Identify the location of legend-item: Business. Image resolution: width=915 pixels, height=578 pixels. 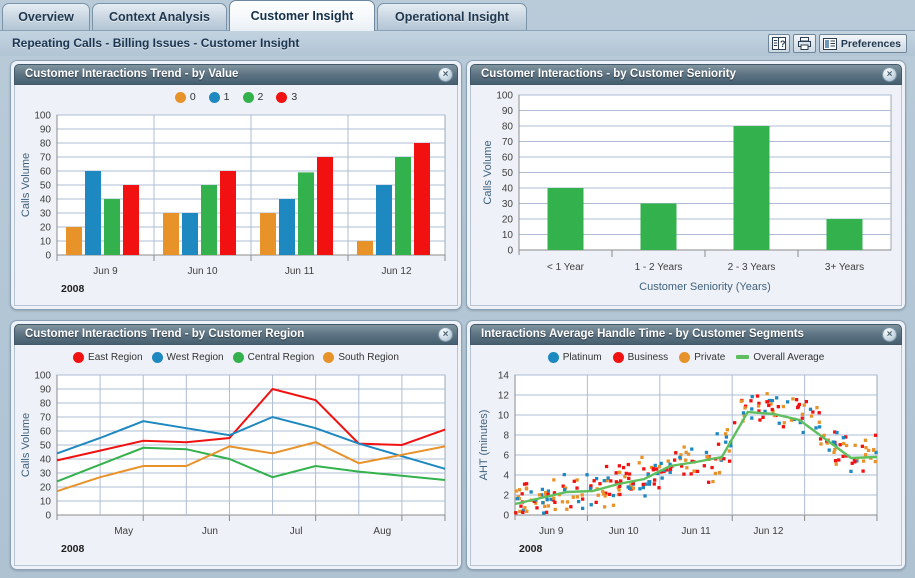
(640, 357).